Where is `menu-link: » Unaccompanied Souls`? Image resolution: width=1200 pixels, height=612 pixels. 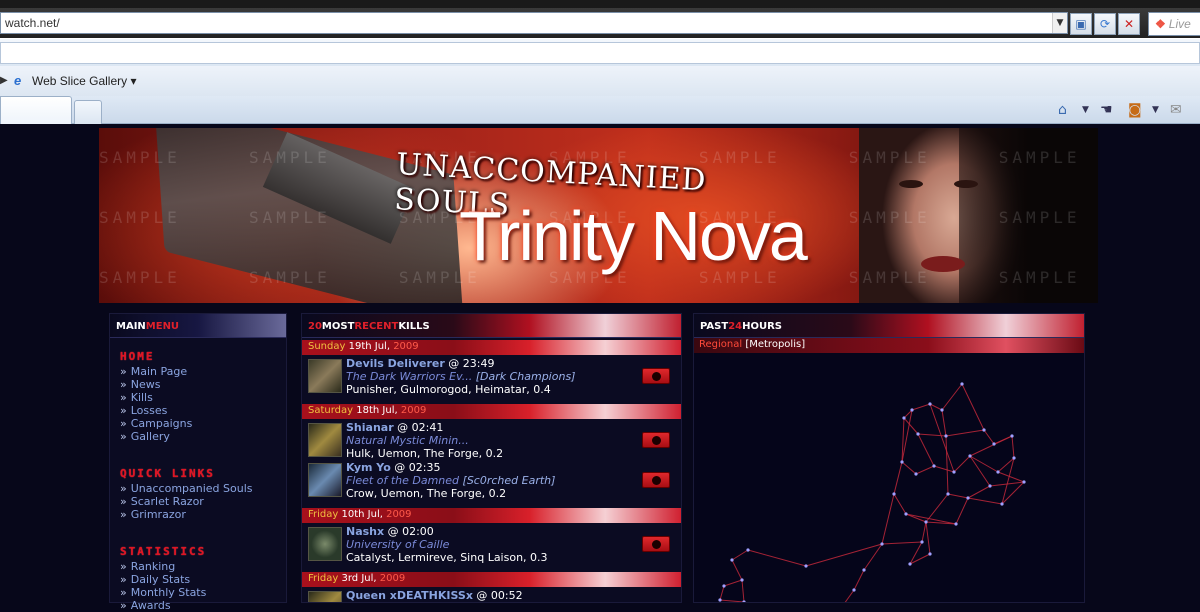 menu-link: » Unaccompanied Souls is located at coordinates (186, 488).